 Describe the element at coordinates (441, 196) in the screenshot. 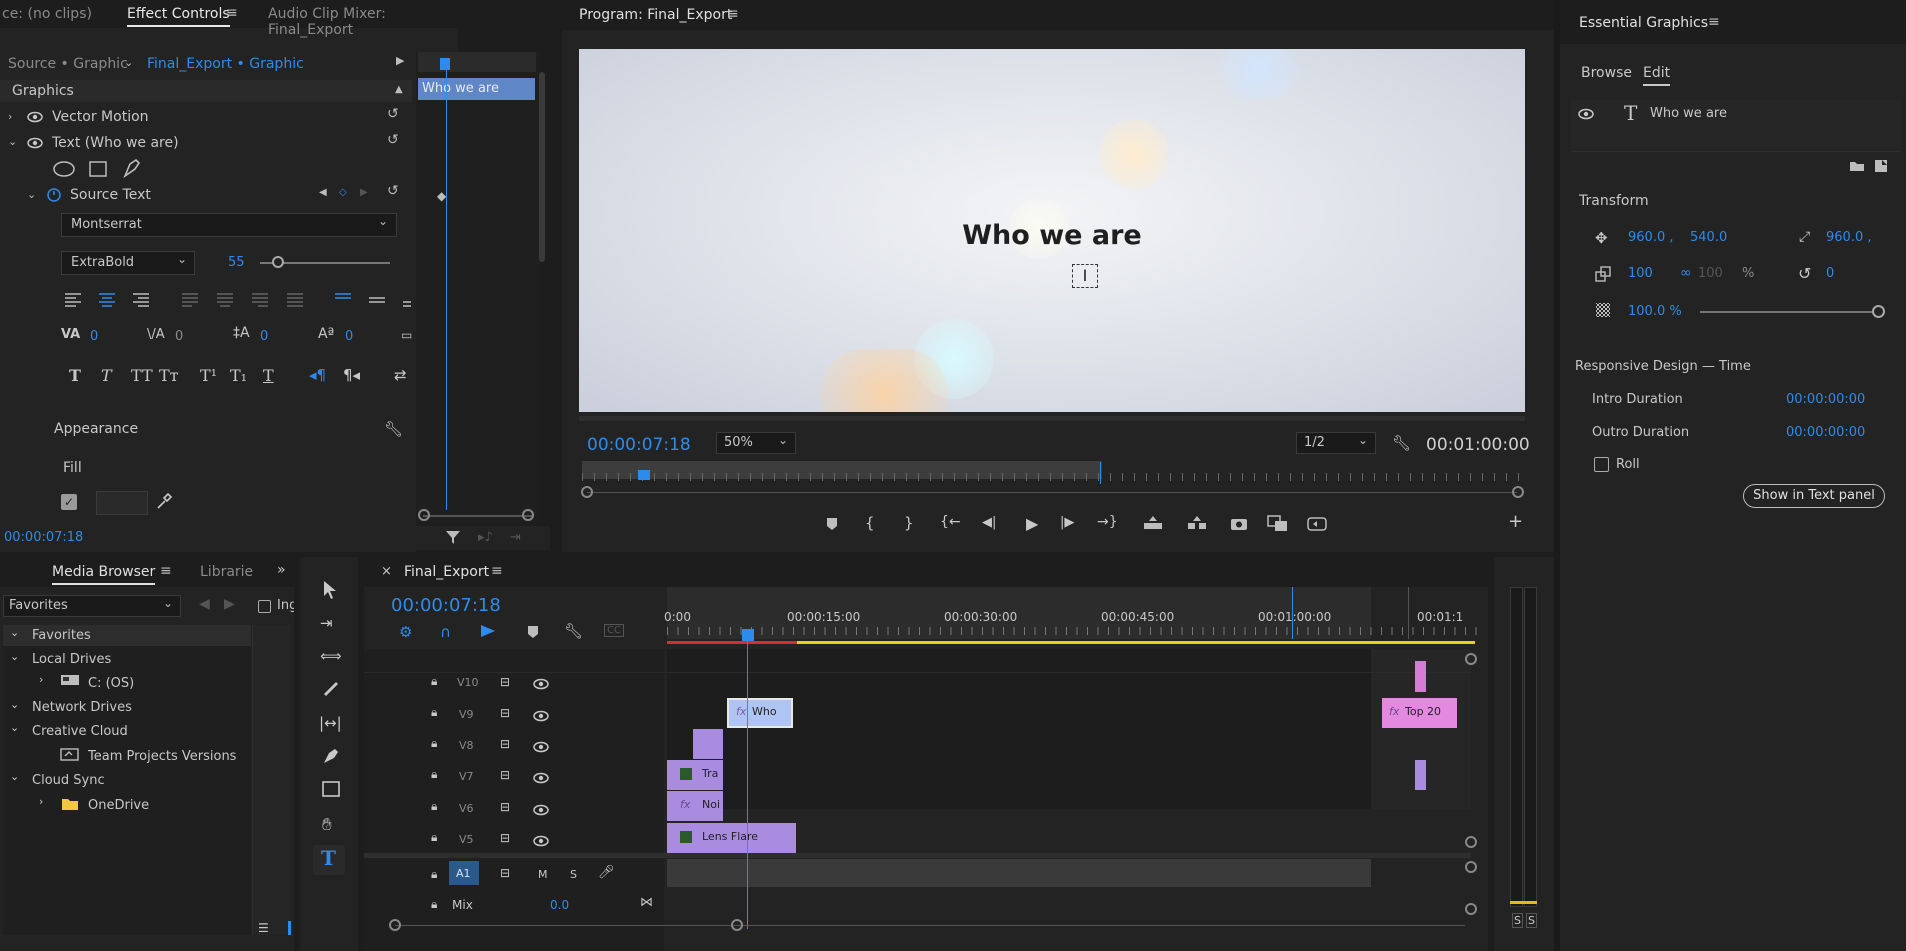

I see `keyframe-diamond-icon: ◆` at that location.